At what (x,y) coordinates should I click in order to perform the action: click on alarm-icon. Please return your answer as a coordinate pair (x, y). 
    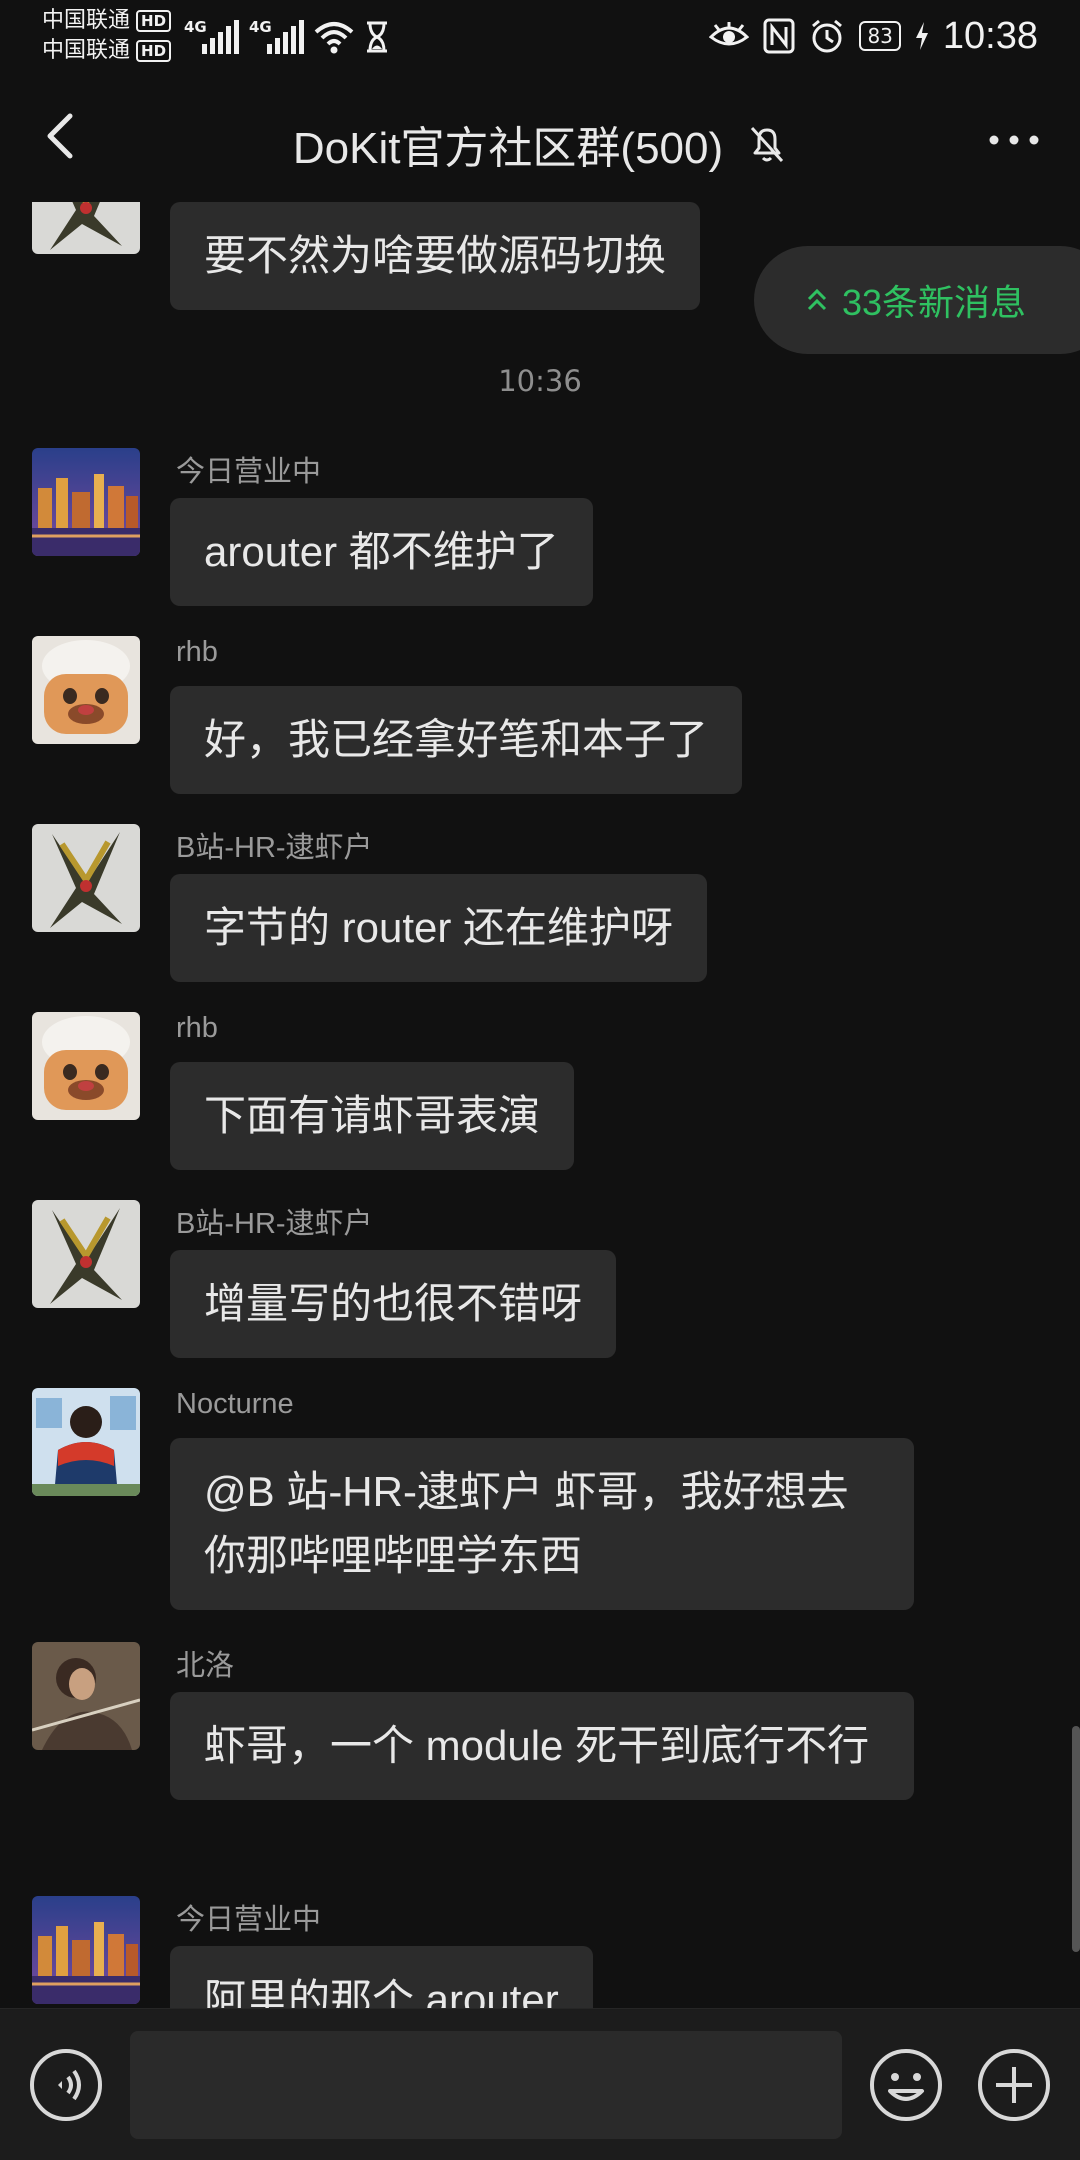
    Looking at the image, I should click on (827, 36).